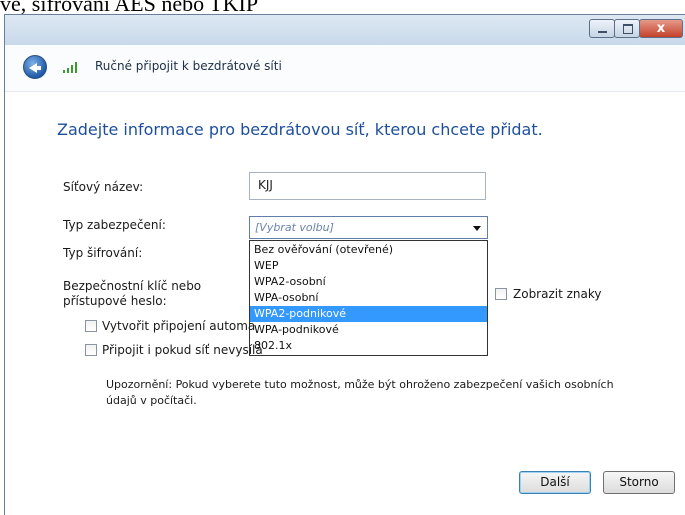 The height and width of the screenshot is (515, 685). I want to click on chevron-down-icon, so click(477, 228).